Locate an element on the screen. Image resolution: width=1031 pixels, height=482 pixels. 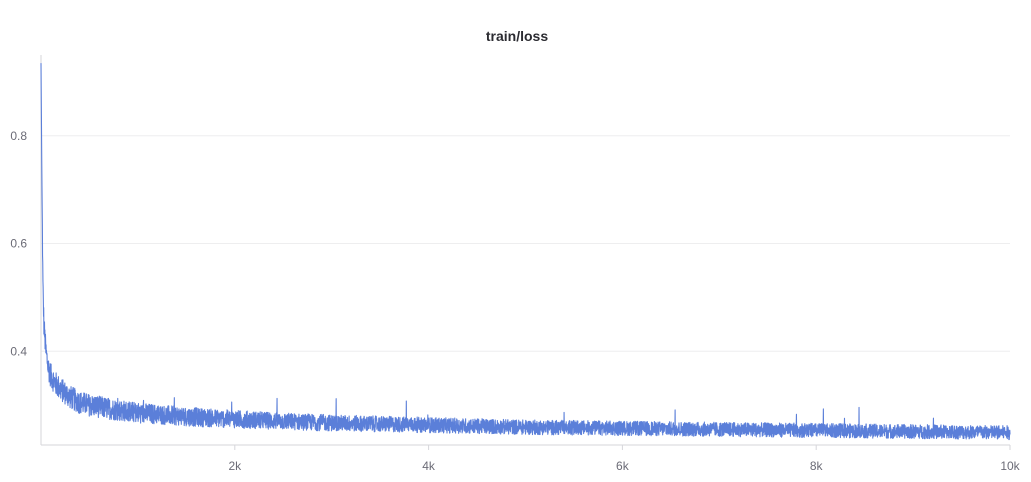
x-tick-label: 6k is located at coordinates (623, 466).